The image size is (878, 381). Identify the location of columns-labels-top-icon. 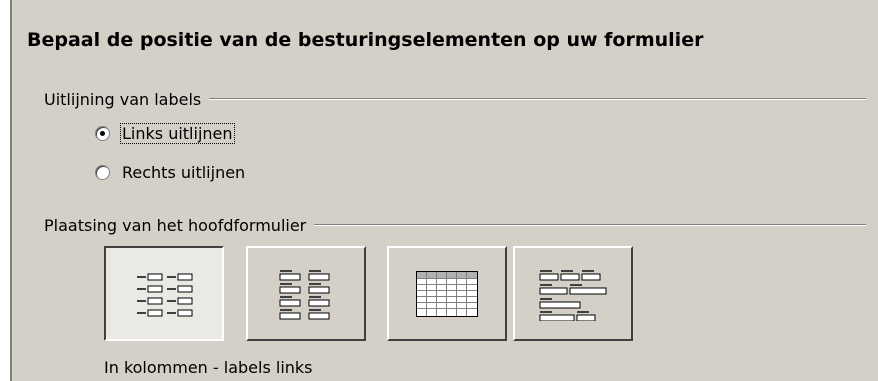
(306, 294).